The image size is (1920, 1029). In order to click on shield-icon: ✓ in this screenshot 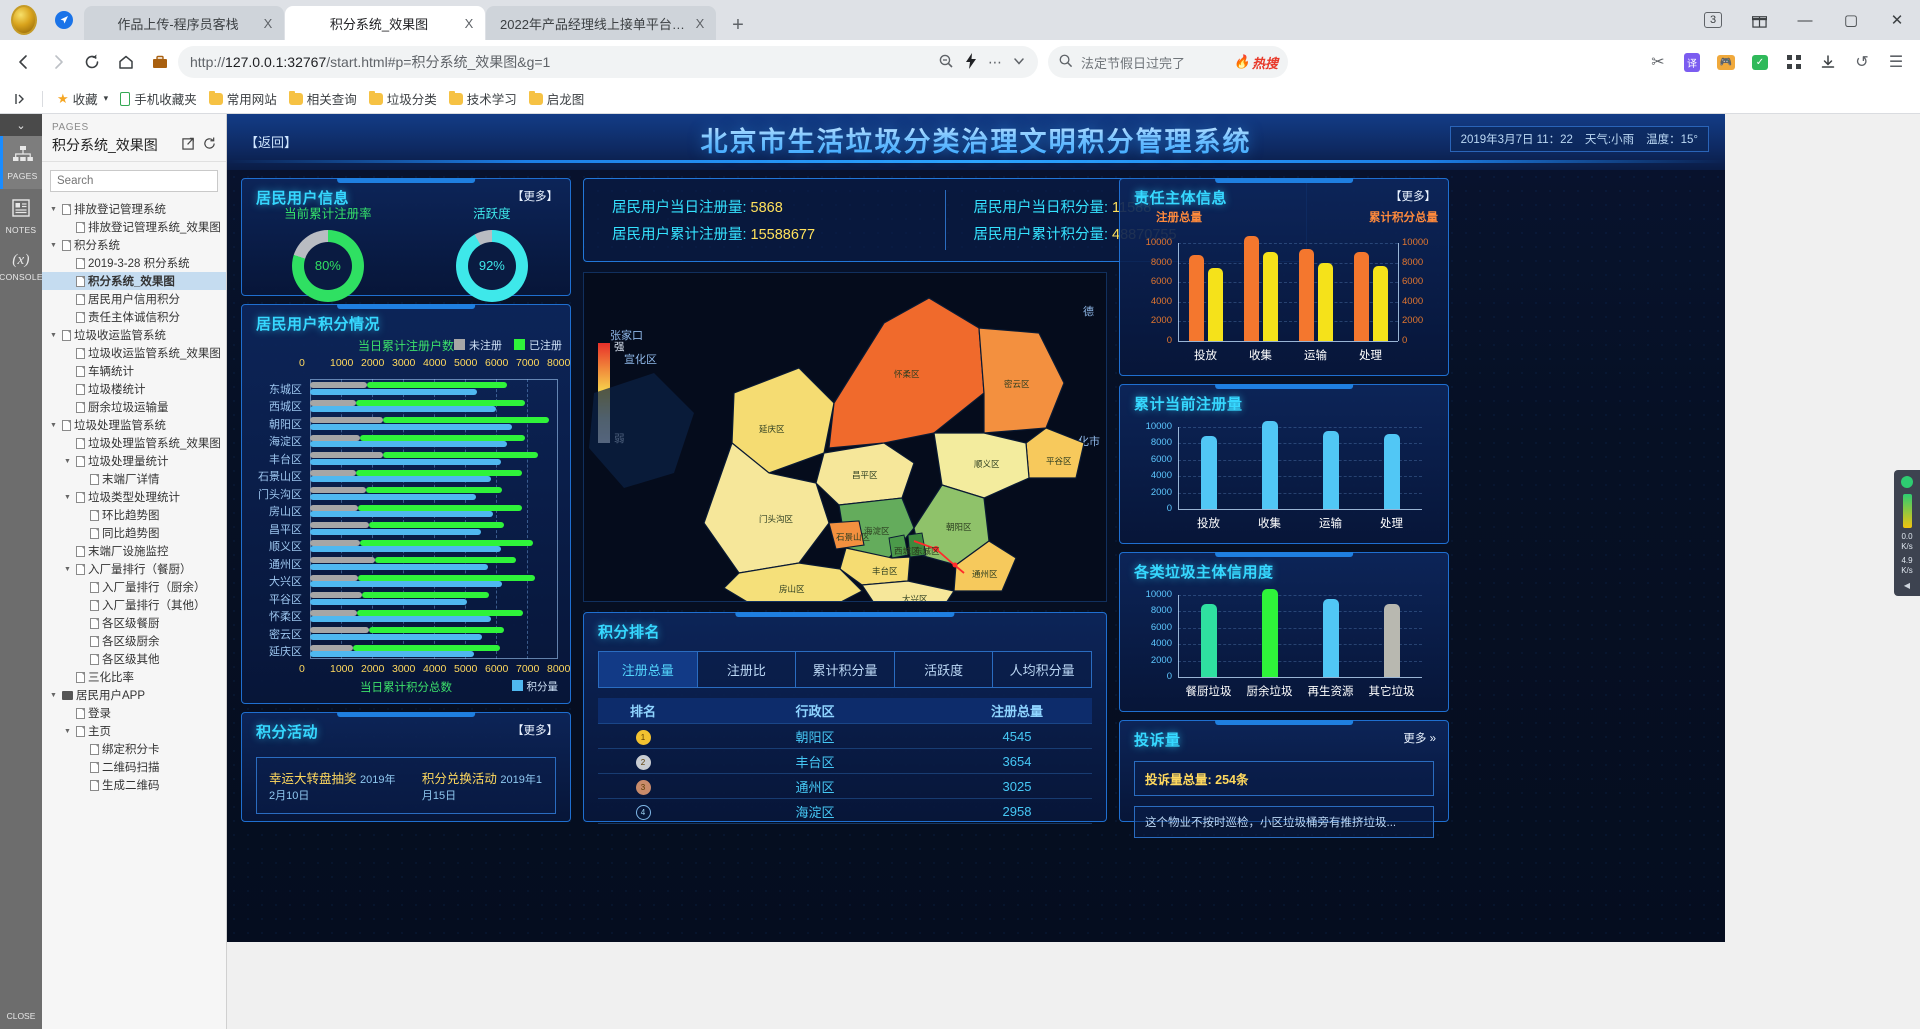, I will do `click(1760, 62)`.